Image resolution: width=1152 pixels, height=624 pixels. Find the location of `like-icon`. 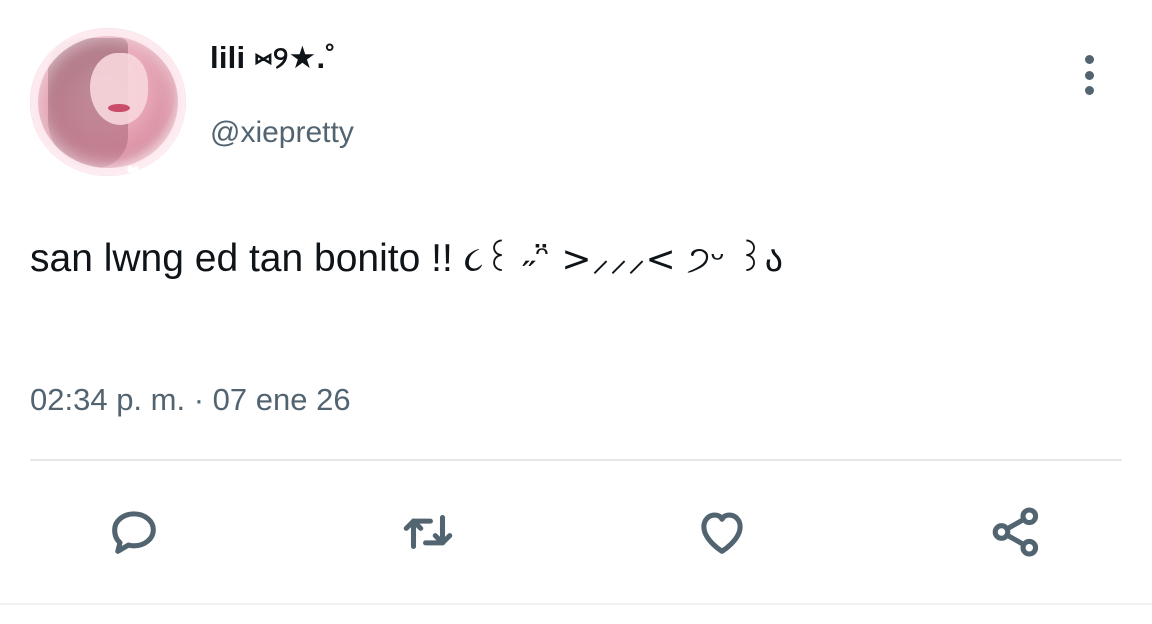

like-icon is located at coordinates (722, 532).